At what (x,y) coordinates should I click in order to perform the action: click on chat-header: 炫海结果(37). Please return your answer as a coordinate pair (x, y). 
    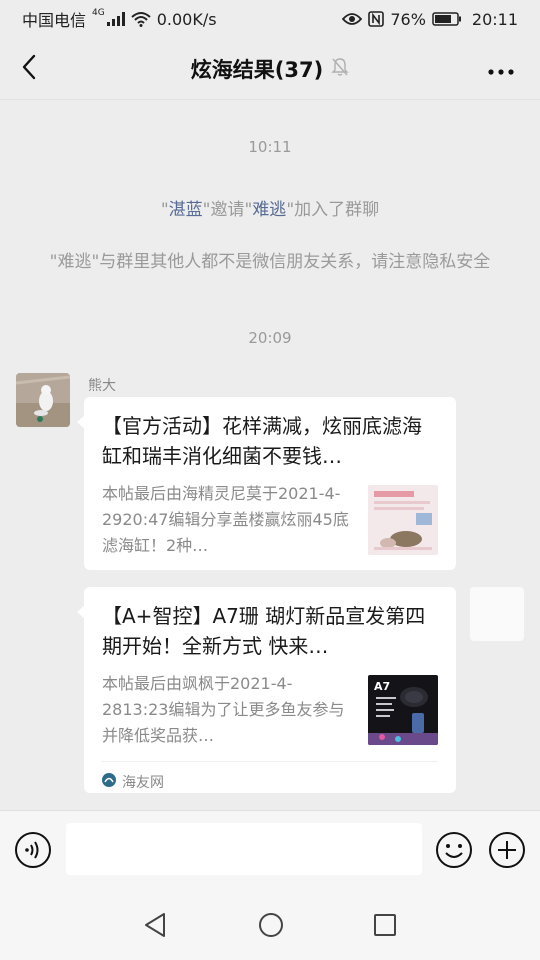
    Looking at the image, I should click on (270, 69).